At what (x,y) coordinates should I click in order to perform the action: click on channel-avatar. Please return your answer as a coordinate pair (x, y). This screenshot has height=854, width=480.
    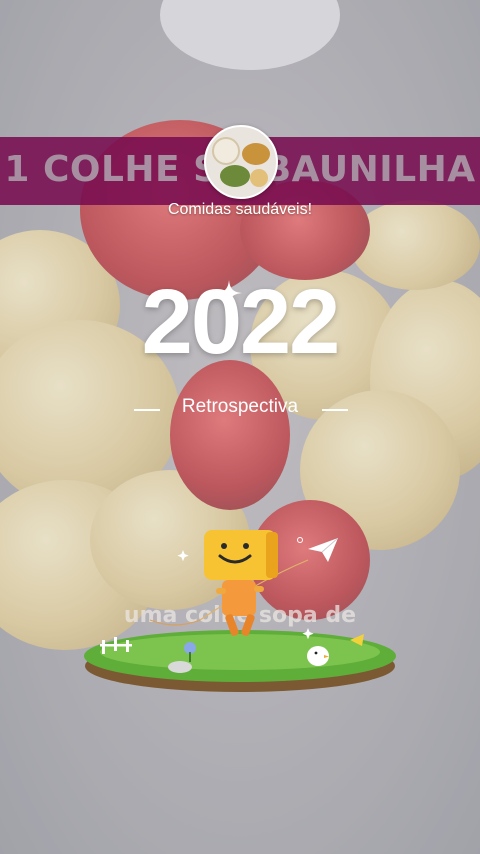
    Looking at the image, I should click on (241, 162).